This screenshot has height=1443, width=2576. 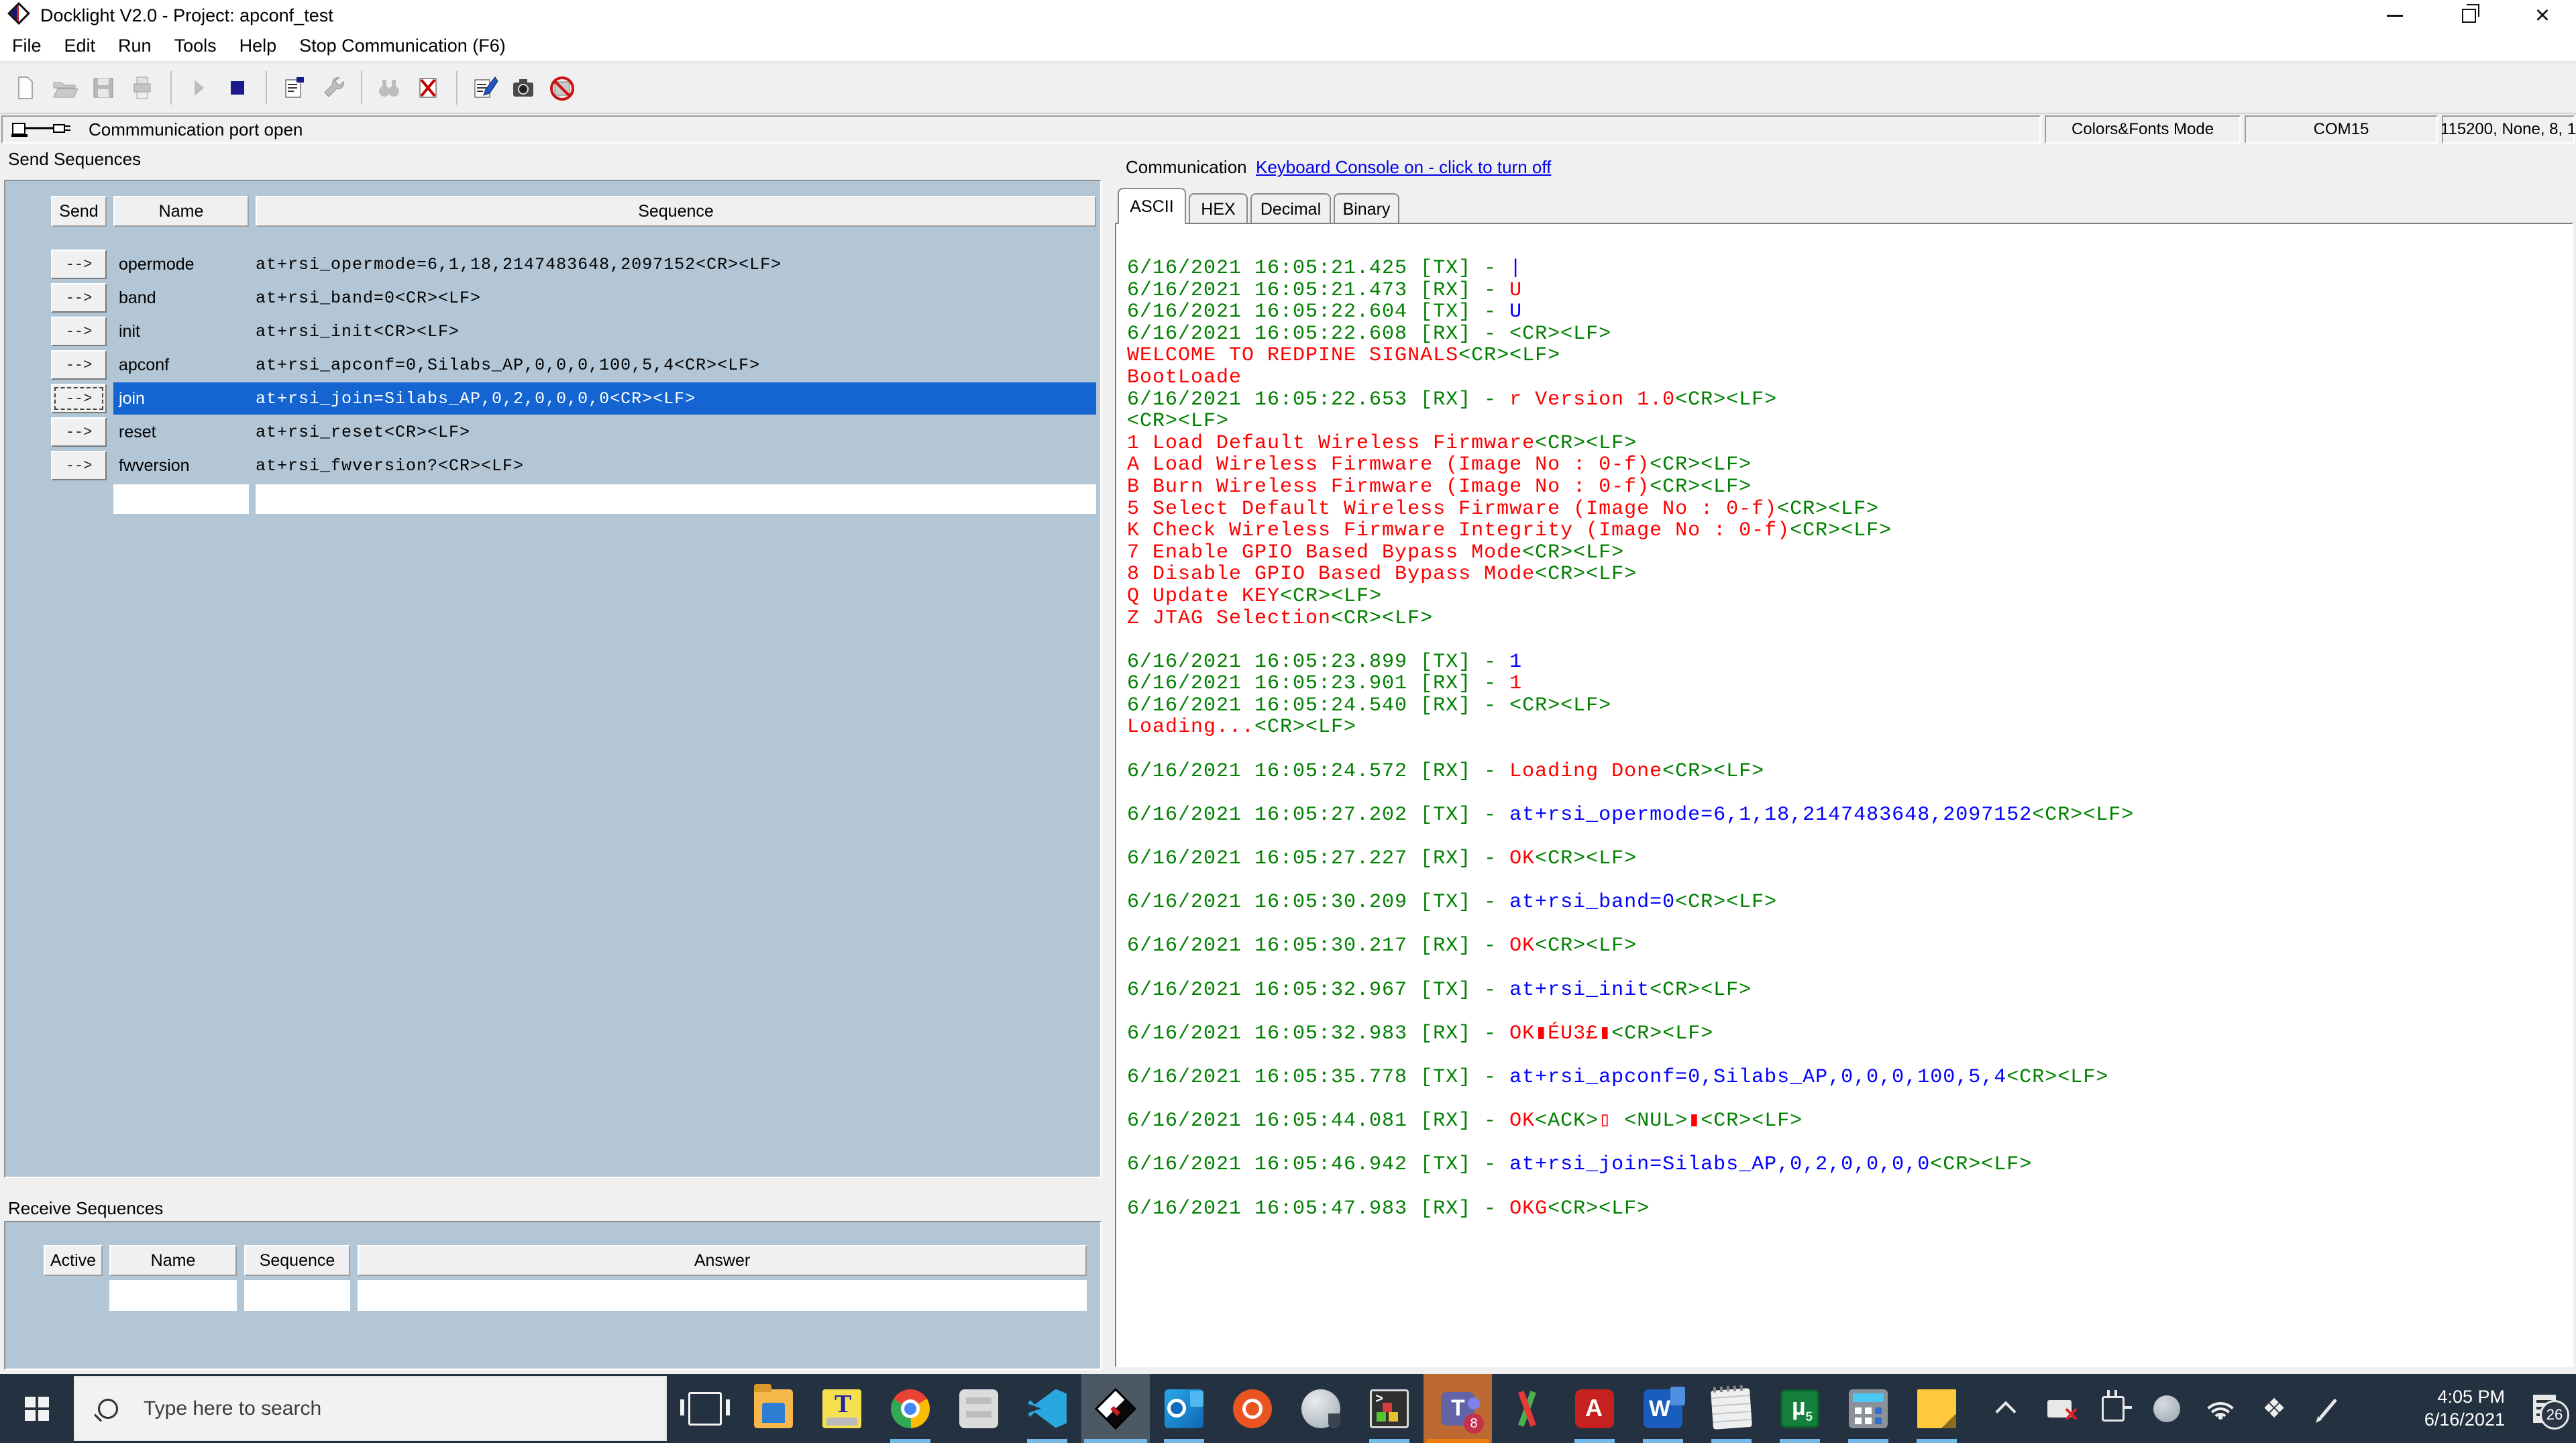 What do you see at coordinates (676, 212) in the screenshot?
I see `sequence-column-header: Sequence` at bounding box center [676, 212].